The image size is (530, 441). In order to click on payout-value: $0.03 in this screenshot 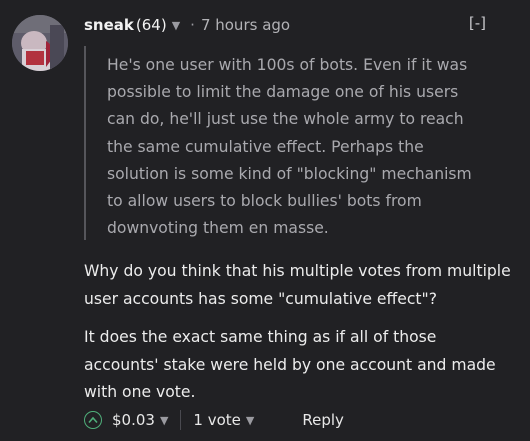, I will do `click(133, 420)`.